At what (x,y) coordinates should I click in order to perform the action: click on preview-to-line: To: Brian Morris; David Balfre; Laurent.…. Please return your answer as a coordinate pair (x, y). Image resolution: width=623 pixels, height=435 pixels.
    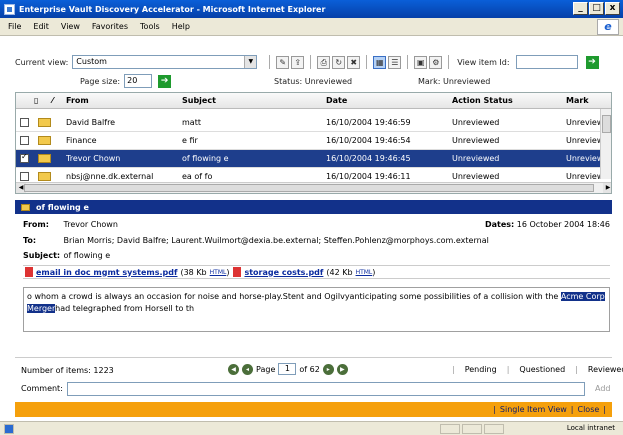
    Looking at the image, I should click on (256, 240).